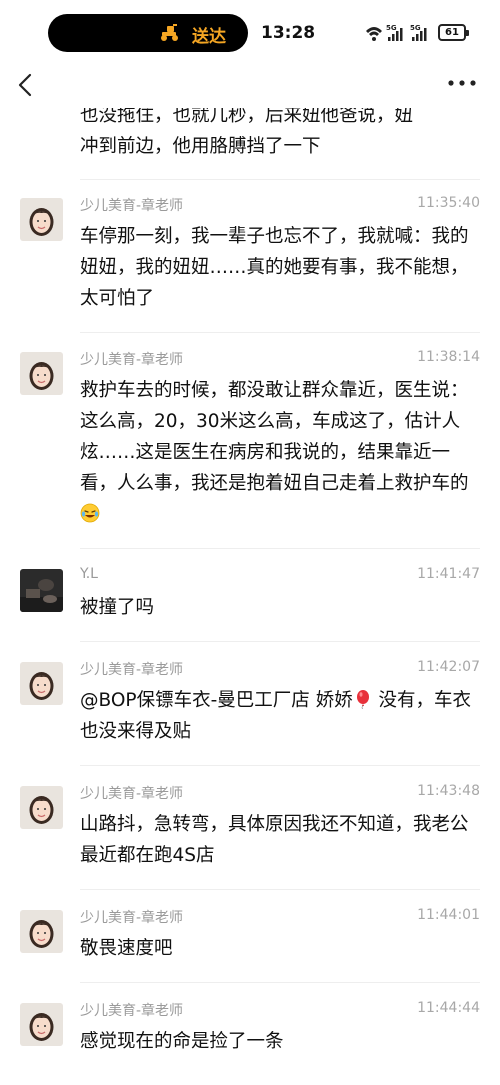 This screenshot has width=500, height=1085. Describe the element at coordinates (448, 1008) in the screenshot. I see `message-time: 11:44:44` at that location.